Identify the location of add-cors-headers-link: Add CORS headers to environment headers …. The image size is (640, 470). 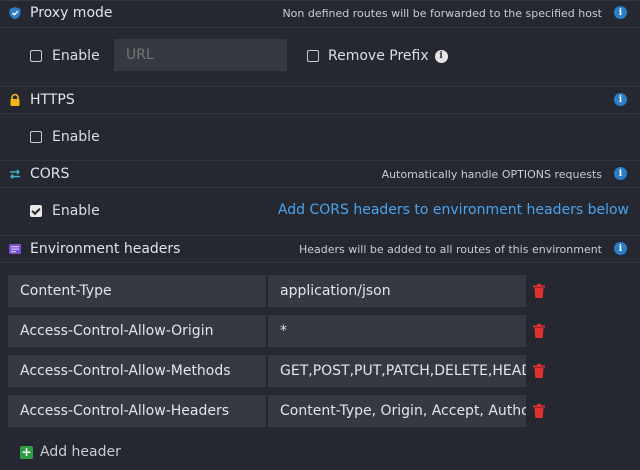
(453, 210).